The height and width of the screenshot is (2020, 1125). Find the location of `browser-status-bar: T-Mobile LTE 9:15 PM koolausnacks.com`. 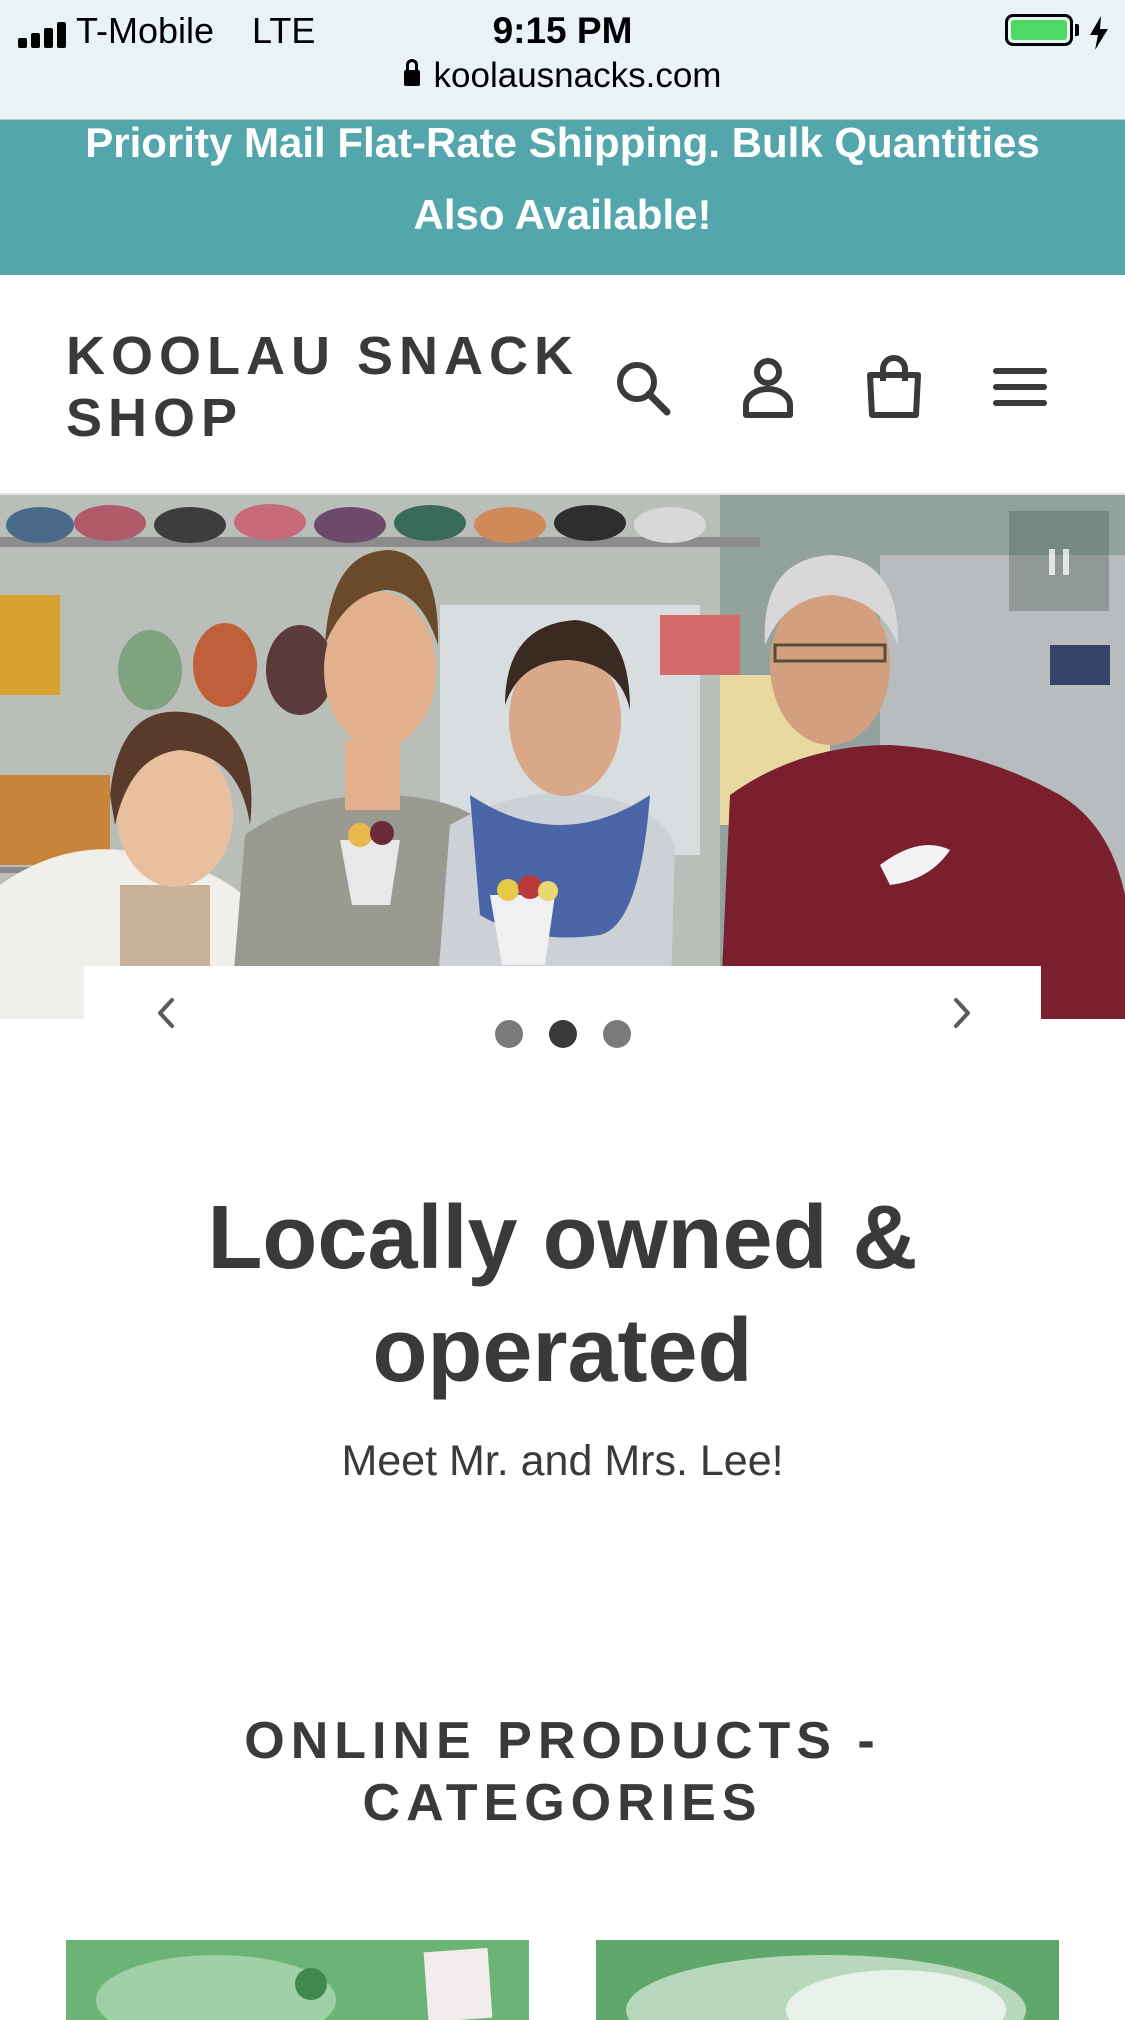

browser-status-bar: T-Mobile LTE 9:15 PM koolausnacks.com is located at coordinates (562, 60).